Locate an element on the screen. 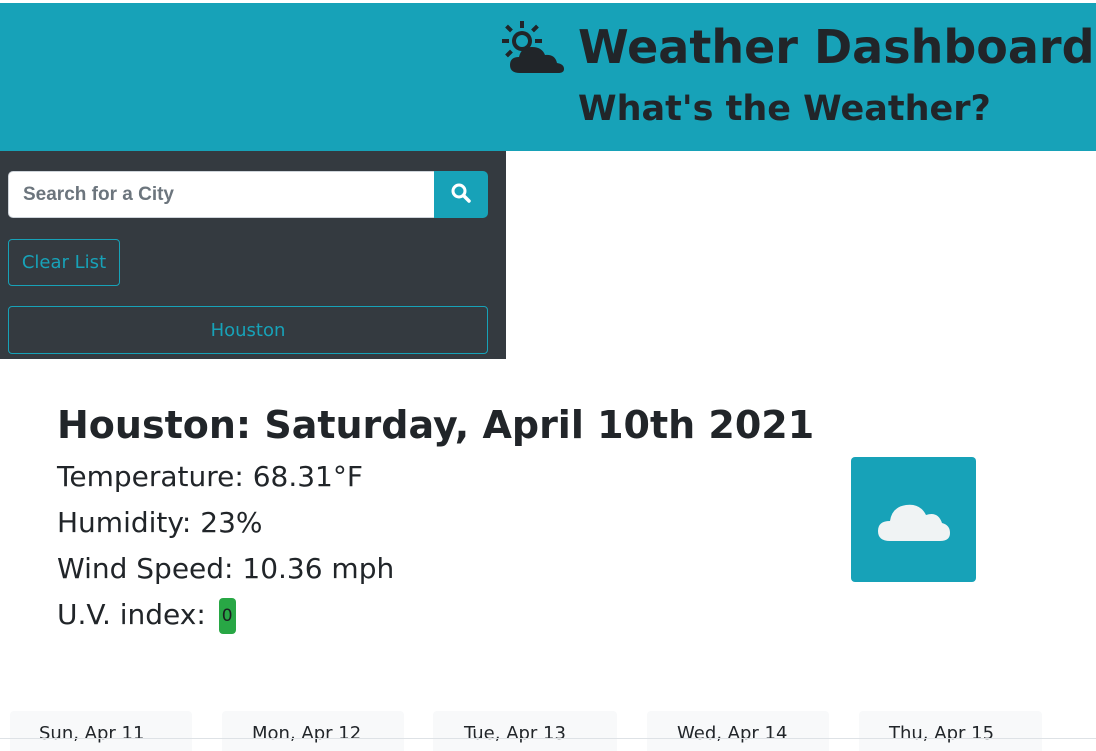 This screenshot has width=1096, height=751. sun-behind-cloud-icon is located at coordinates (533, 48).